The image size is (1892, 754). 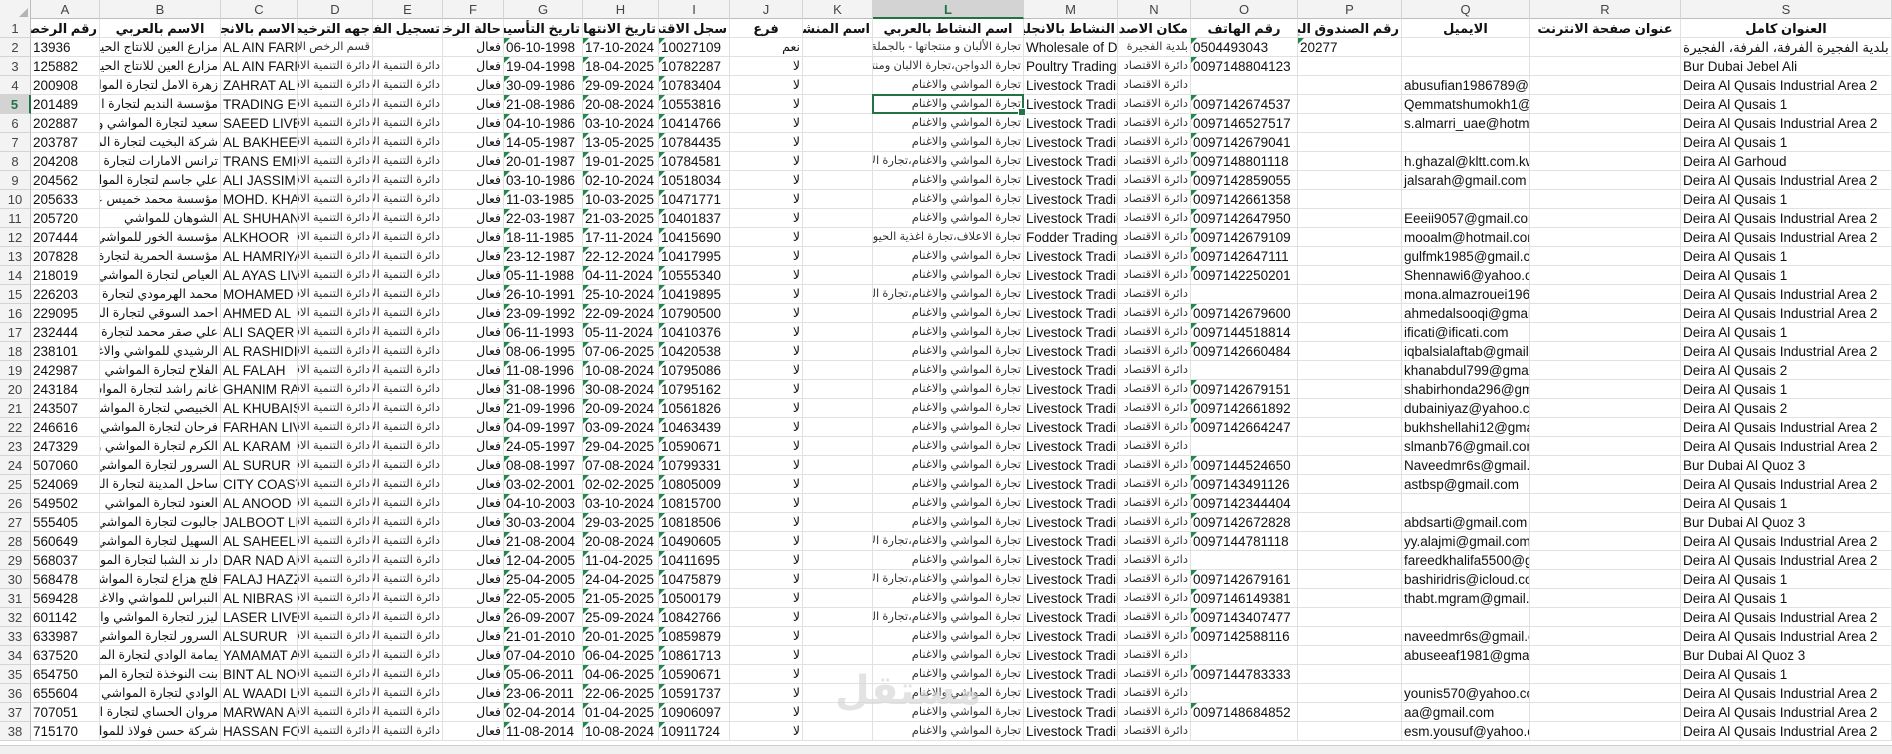 What do you see at coordinates (621, 275) in the screenshot?
I see `data-cell: 04-11-2024` at bounding box center [621, 275].